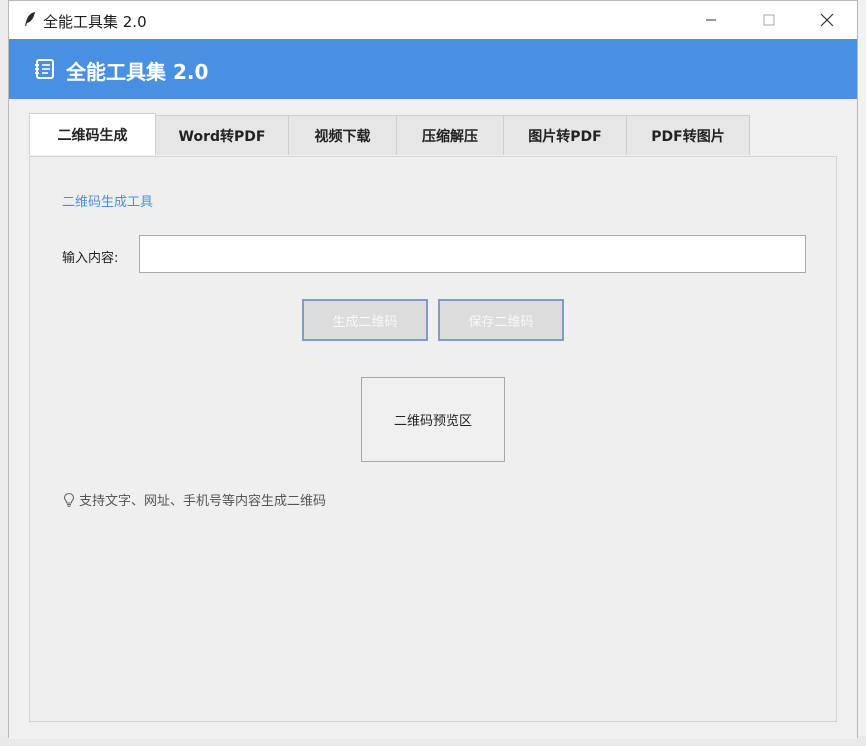 This screenshot has height=746, width=866. I want to click on window-title: 全能工具集 2.0, so click(95, 22).